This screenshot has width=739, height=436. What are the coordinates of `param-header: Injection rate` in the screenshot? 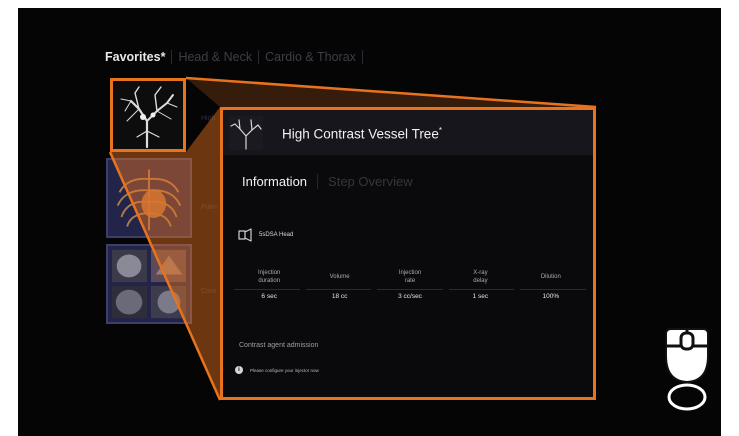 It's located at (410, 277).